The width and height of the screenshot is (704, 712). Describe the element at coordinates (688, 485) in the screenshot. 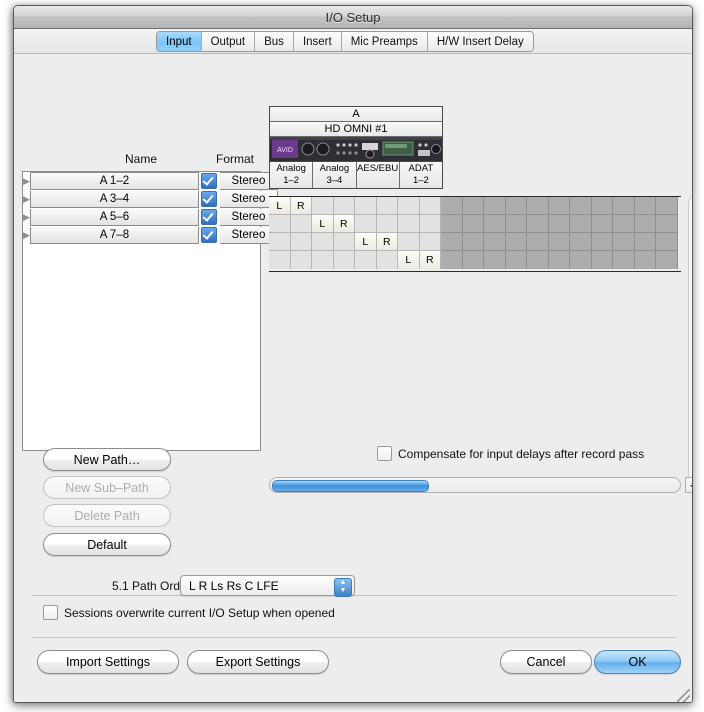

I see `scroll-left-button: ◀` at that location.